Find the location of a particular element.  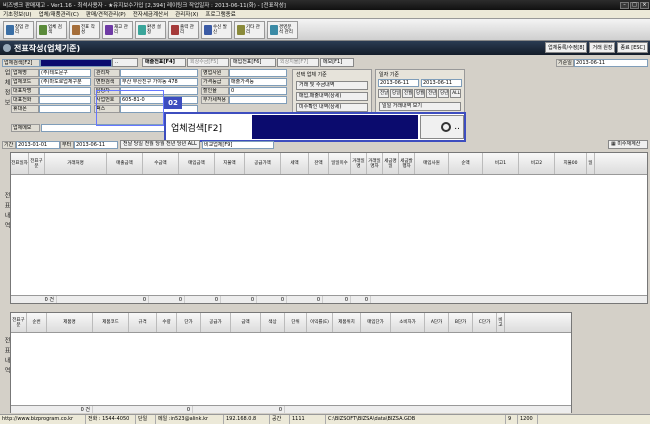

bottom-grid-column-header: 이익률(E) is located at coordinates (320, 322).